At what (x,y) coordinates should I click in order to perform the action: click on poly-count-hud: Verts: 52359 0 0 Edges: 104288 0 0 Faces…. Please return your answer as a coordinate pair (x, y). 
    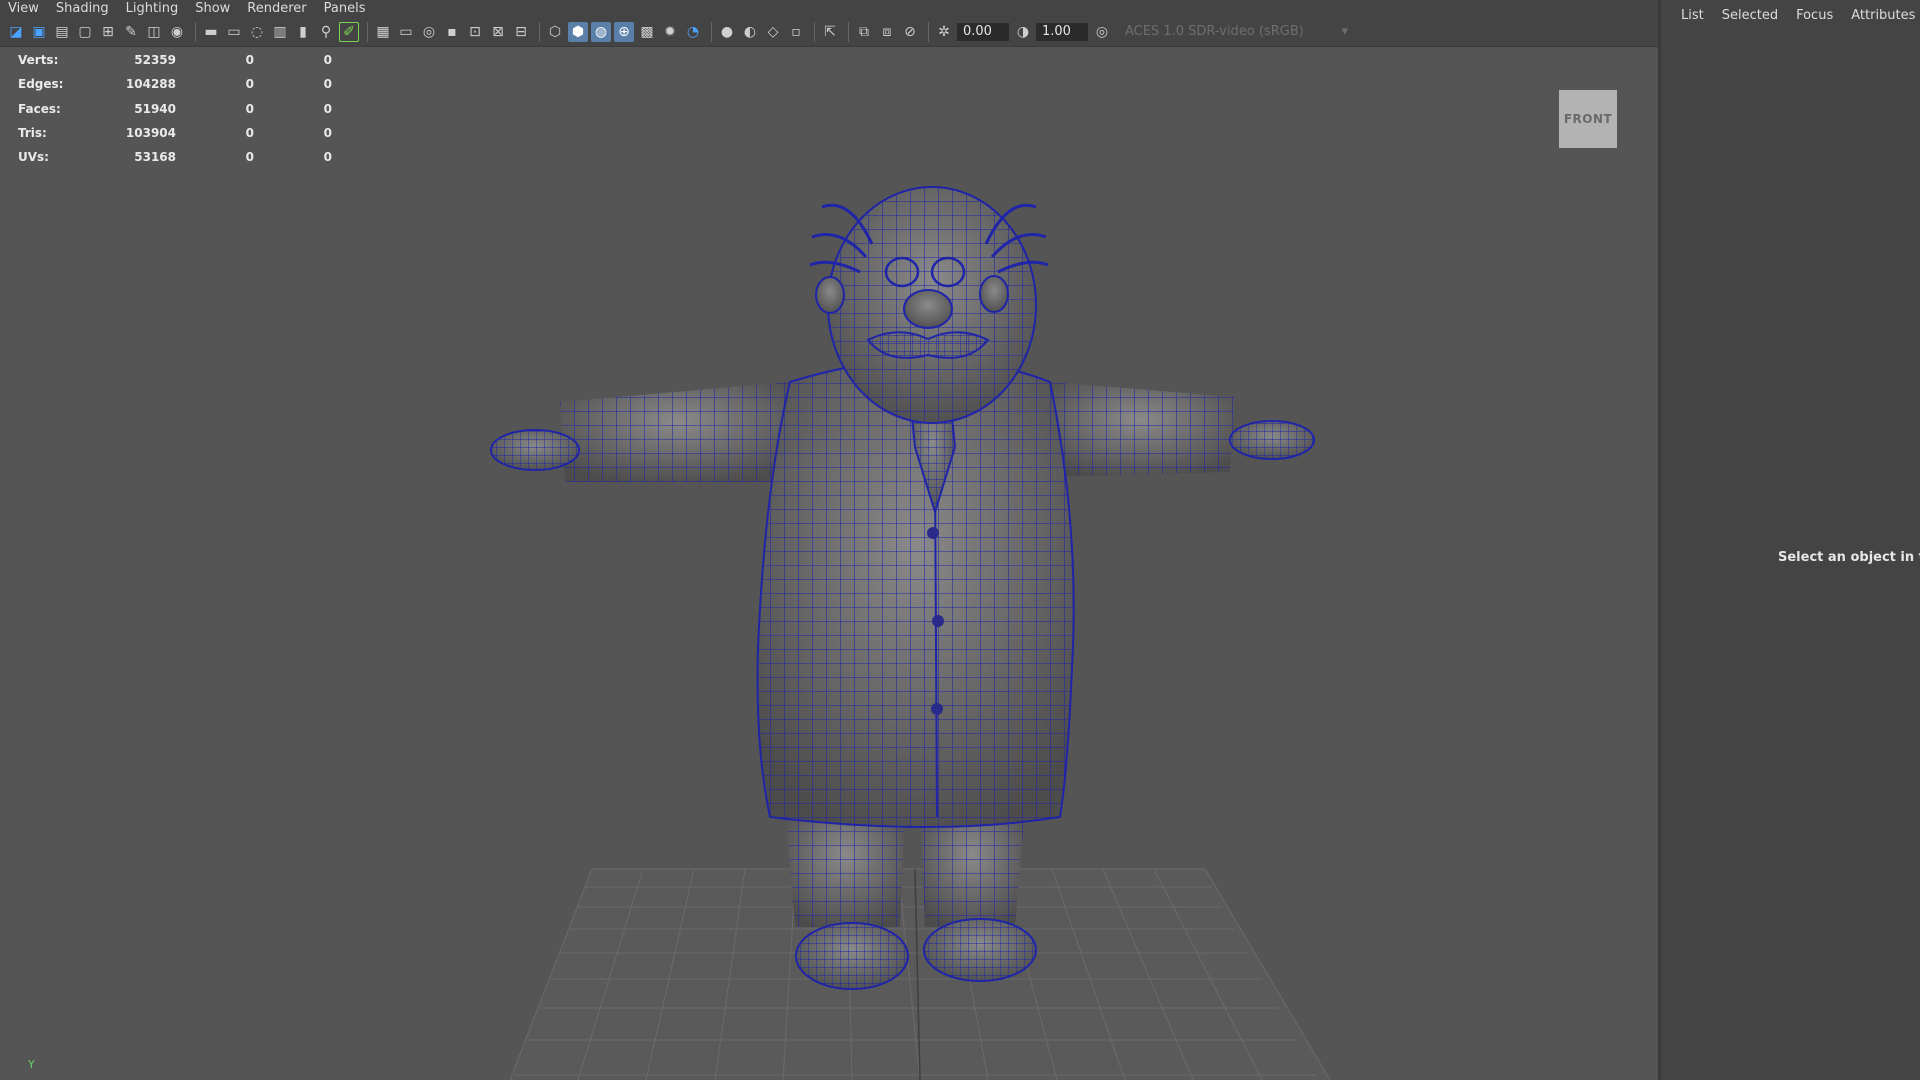
    Looking at the image, I should click on (175, 108).